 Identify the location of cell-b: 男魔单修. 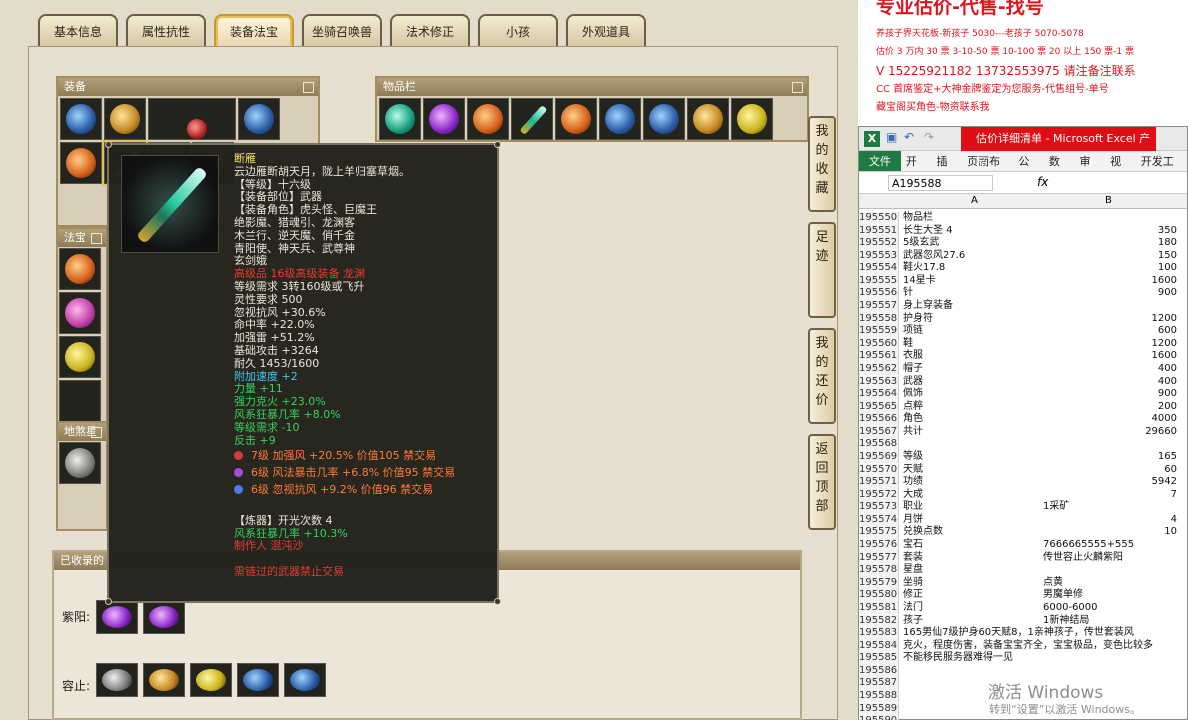
(1110, 595).